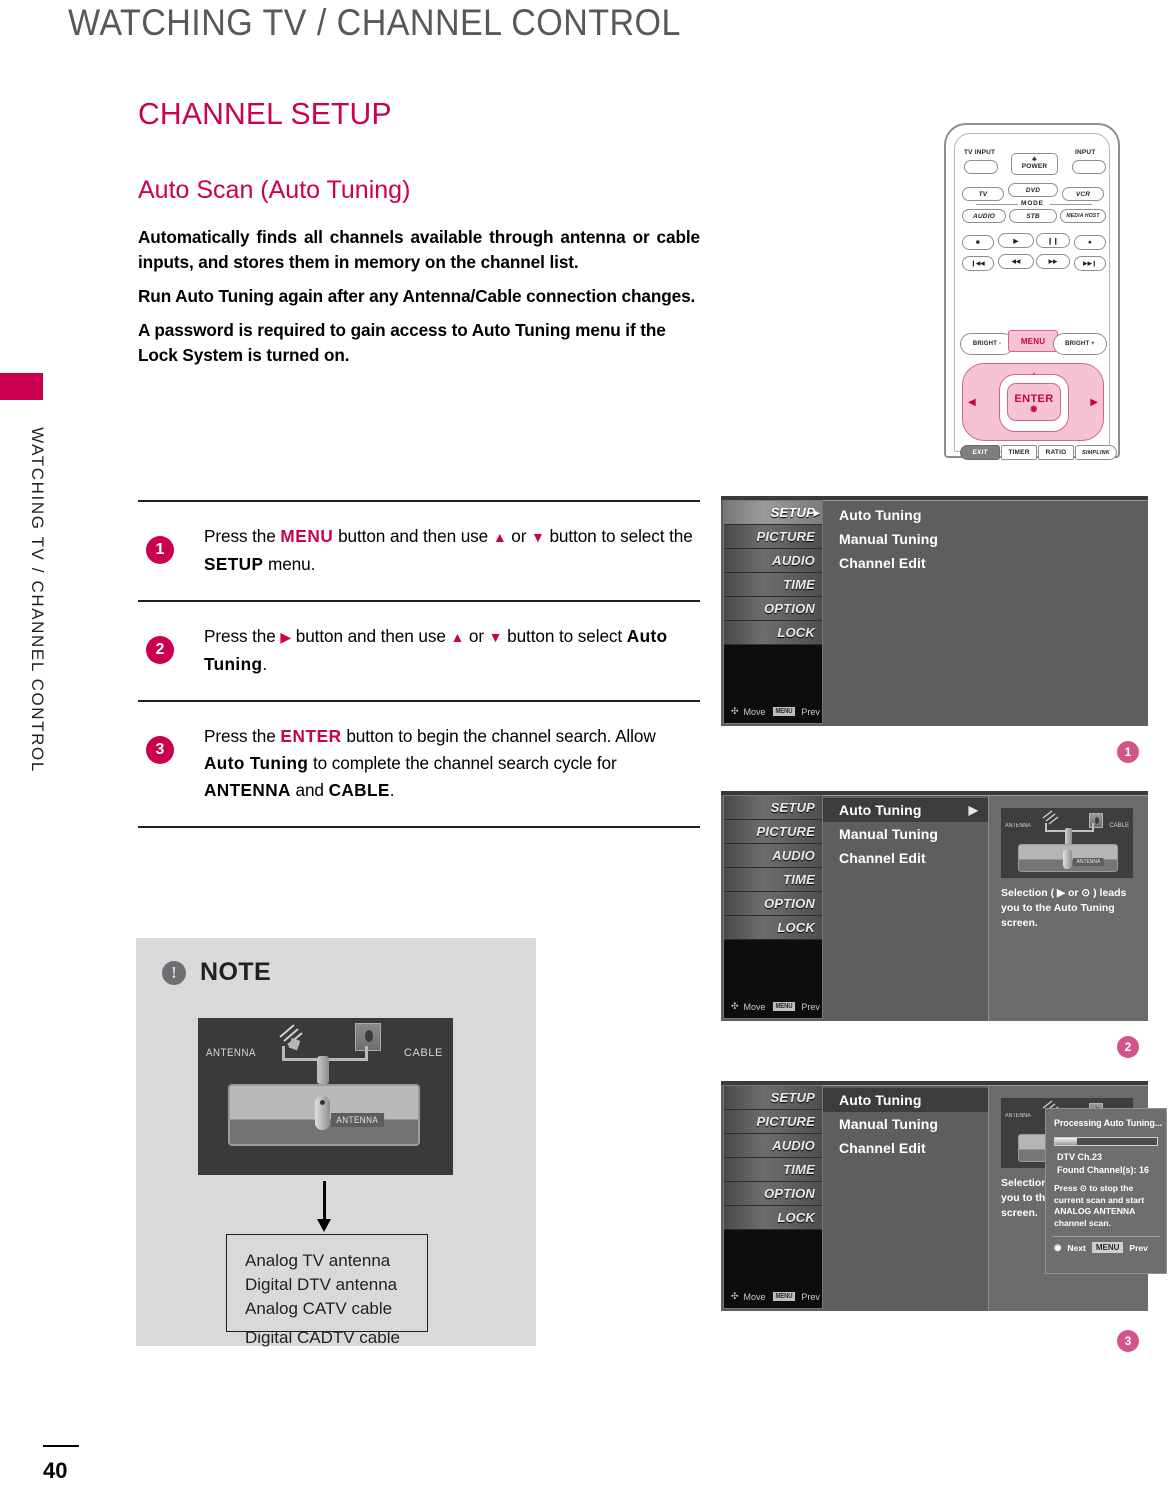 The width and height of the screenshot is (1176, 1498). What do you see at coordinates (785, 536) in the screenshot?
I see `osd-sidebar-label: PICTURE` at bounding box center [785, 536].